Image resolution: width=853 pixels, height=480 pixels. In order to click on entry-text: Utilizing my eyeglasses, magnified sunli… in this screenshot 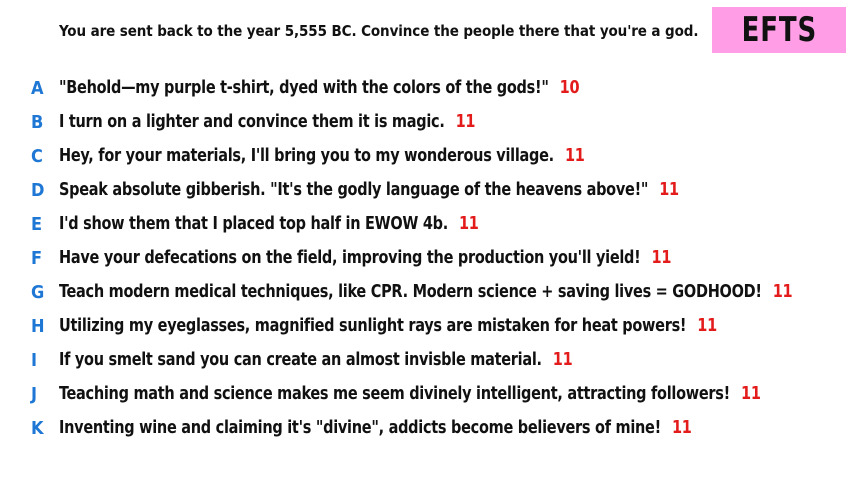, I will do `click(388, 326)`.